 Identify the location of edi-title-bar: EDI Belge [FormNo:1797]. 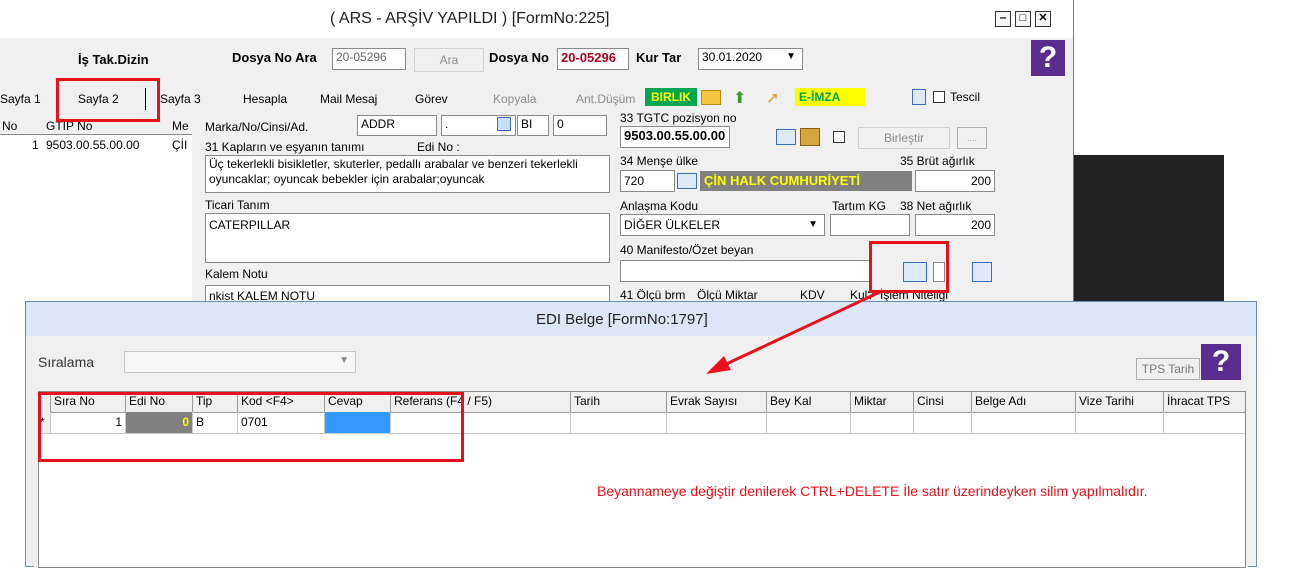
(641, 319).